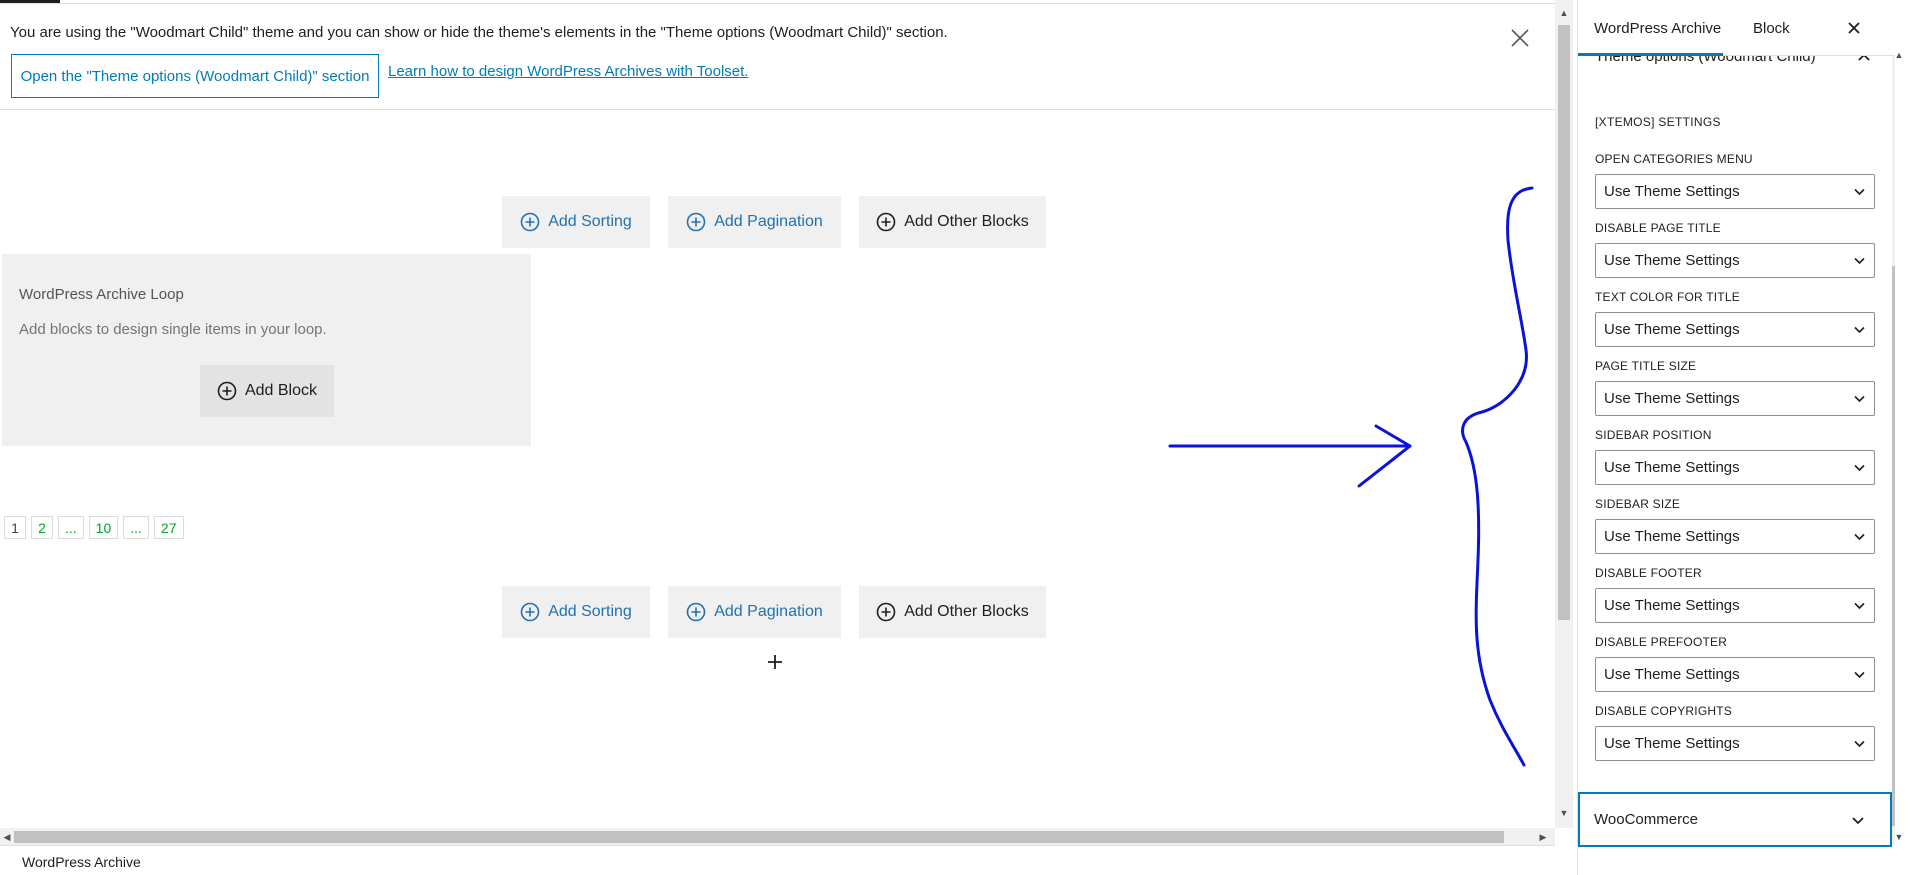  I want to click on add-block-label: Add Block, so click(281, 390).